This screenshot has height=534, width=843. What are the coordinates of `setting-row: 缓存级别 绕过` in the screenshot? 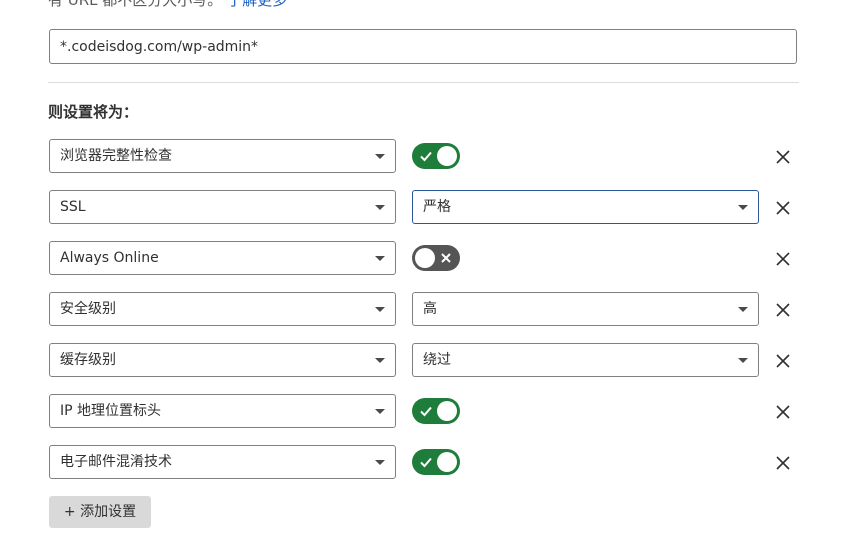 It's located at (421, 361).